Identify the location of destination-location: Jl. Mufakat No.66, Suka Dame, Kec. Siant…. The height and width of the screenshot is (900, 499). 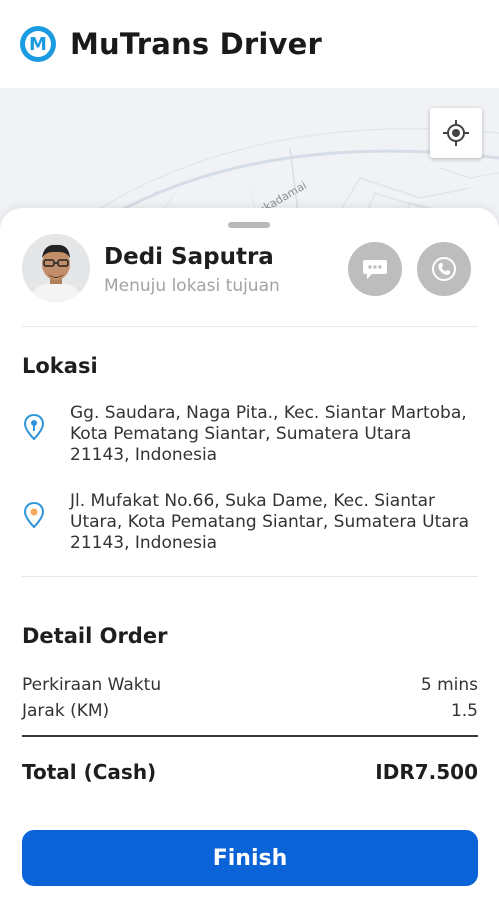
(252, 523).